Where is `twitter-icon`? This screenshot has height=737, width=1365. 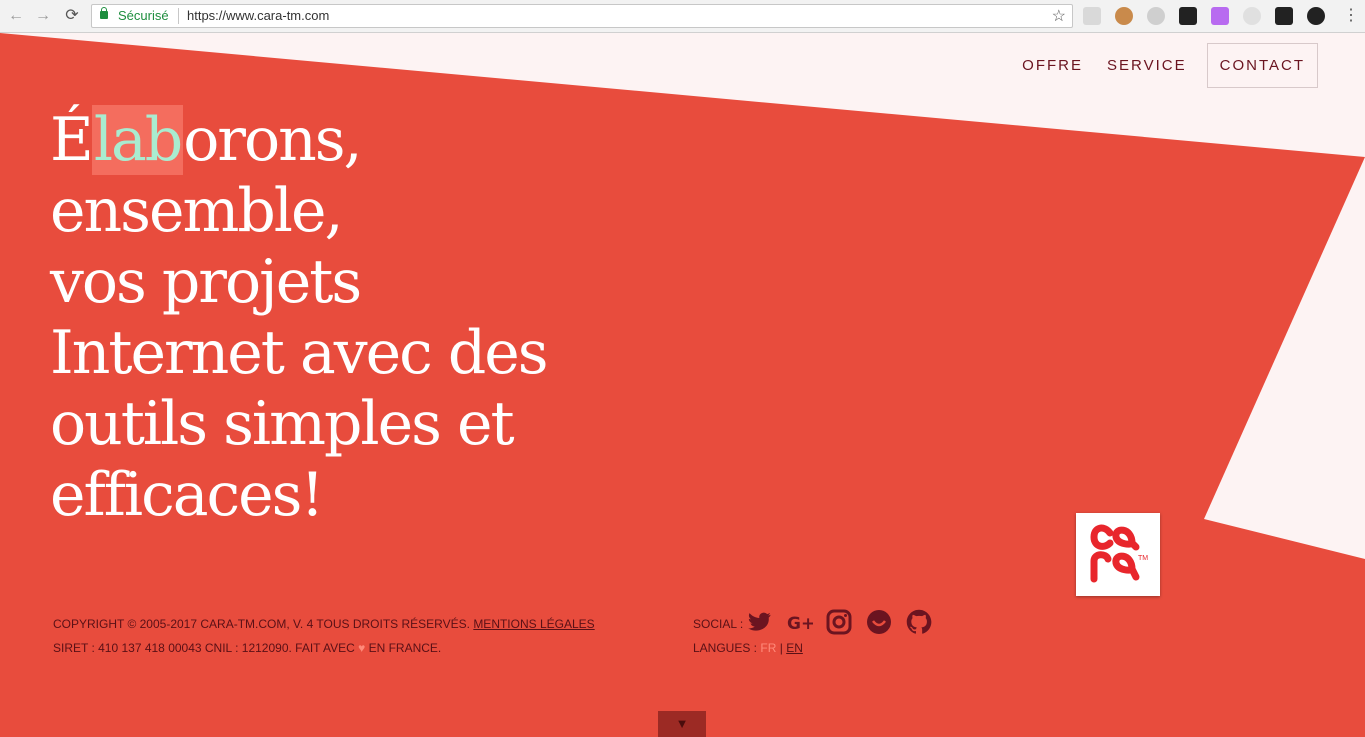
twitter-icon is located at coordinates (759, 622).